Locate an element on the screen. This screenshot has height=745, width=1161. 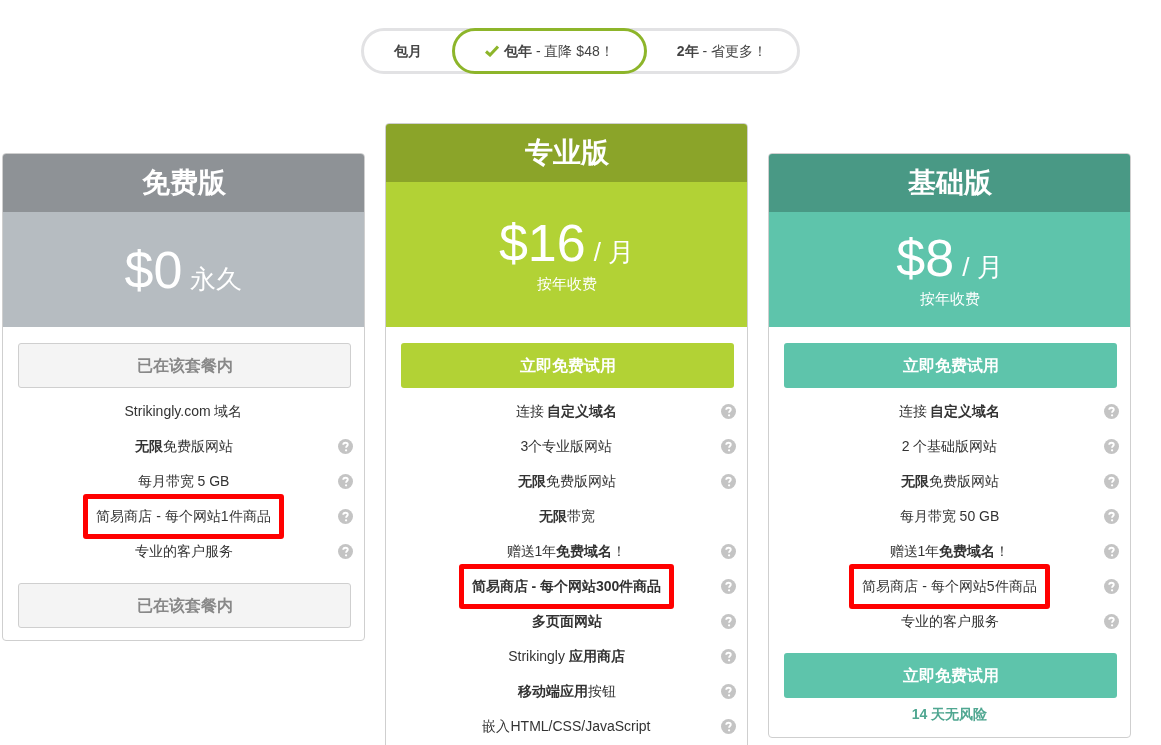
risk-free-note: 14 天无风险 is located at coordinates (949, 714).